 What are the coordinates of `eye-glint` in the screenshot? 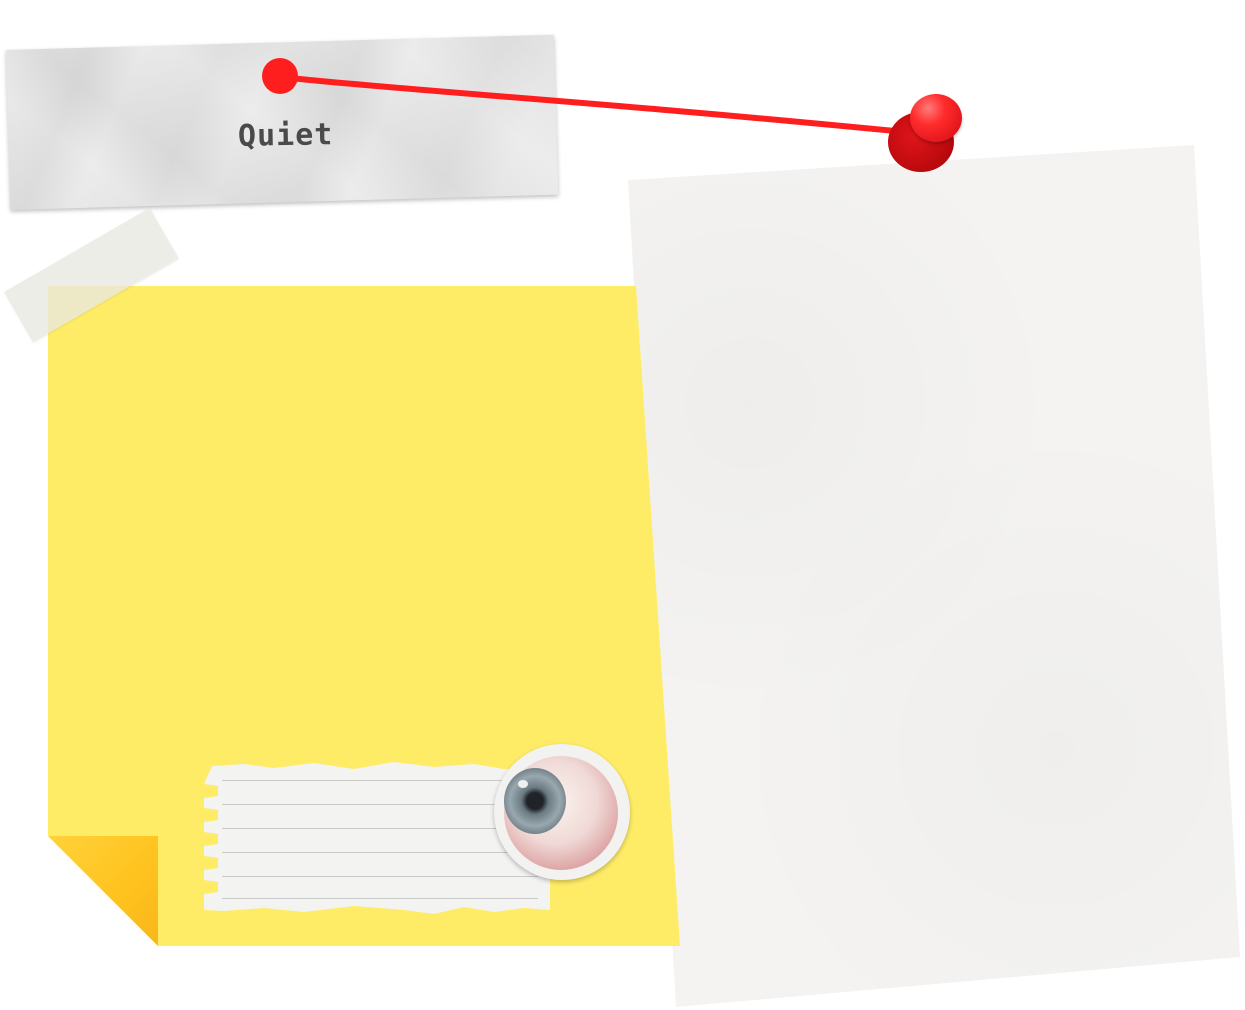 It's located at (523, 784).